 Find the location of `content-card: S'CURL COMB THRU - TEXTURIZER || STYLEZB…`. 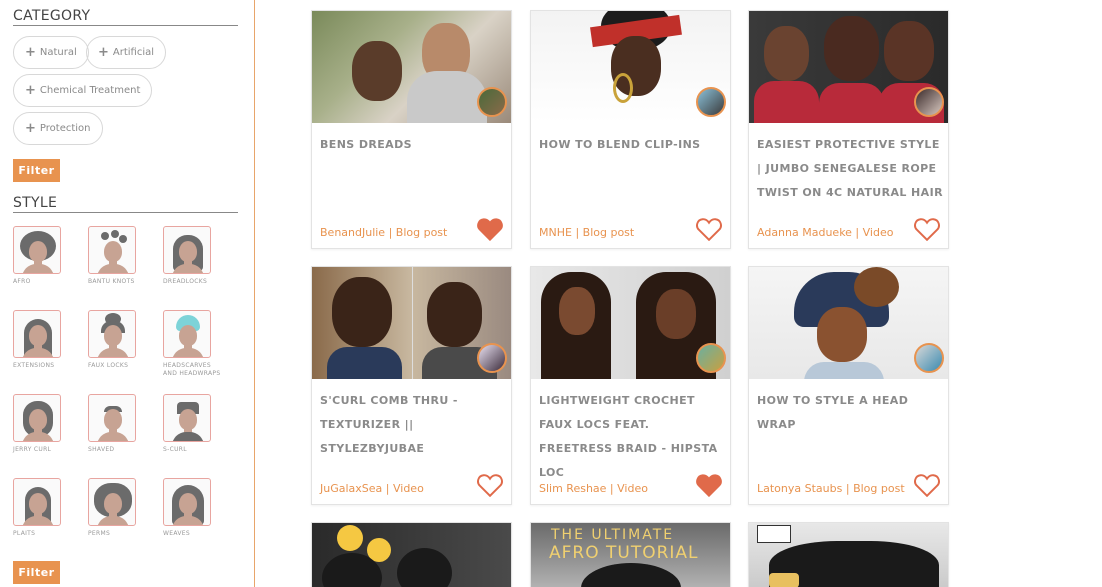

content-card: S'CURL COMB THRU - TEXTURIZER || STYLEZB… is located at coordinates (411, 385).